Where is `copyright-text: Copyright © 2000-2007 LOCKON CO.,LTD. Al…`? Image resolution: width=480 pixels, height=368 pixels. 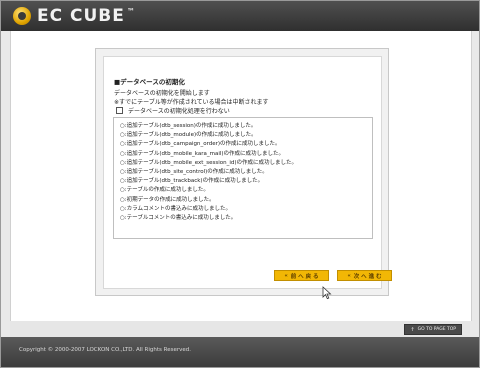 copyright-text: Copyright © 2000-2007 LOCKON CO.,LTD. Al… is located at coordinates (105, 350).